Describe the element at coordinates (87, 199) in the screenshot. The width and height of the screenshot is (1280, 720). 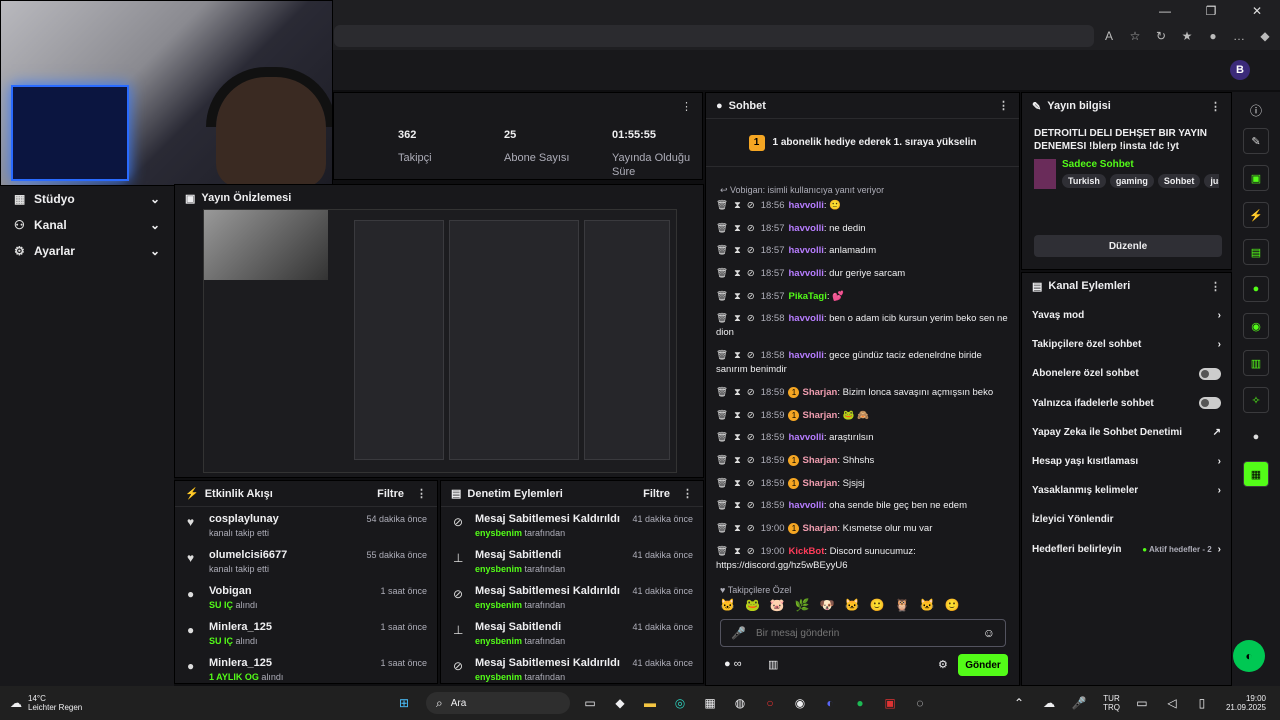
I see `sidebar-item-studio: ▦ Stüdyo ⌄` at that location.